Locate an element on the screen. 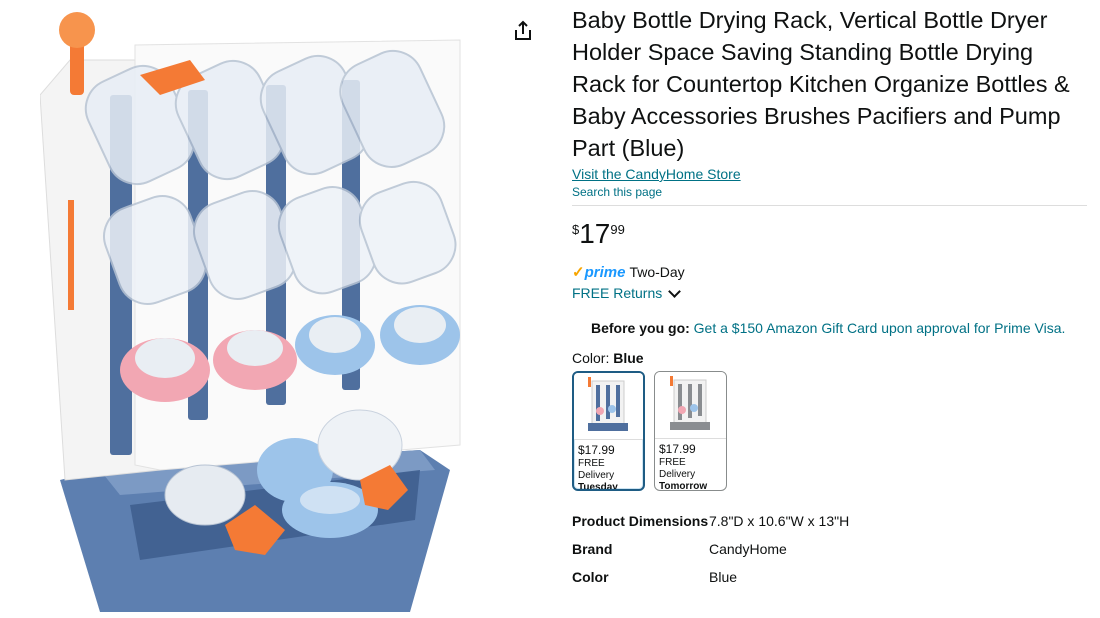  price-symbol: $ is located at coordinates (576, 229).